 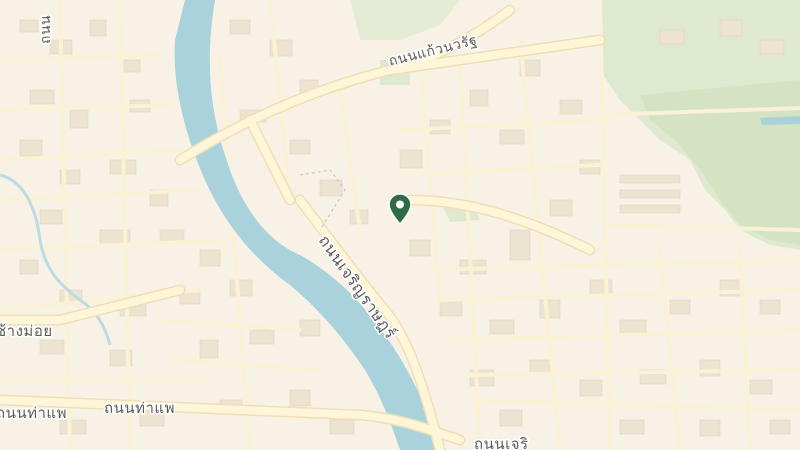 What do you see at coordinates (501, 442) in the screenshot?
I see `road-bottom-right-label: ถนนเจริ` at bounding box center [501, 442].